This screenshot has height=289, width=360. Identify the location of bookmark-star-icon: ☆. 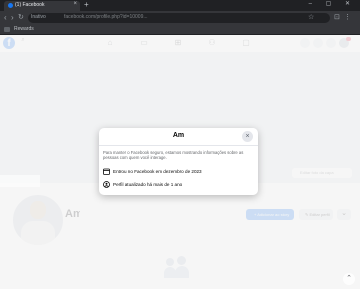
(311, 17).